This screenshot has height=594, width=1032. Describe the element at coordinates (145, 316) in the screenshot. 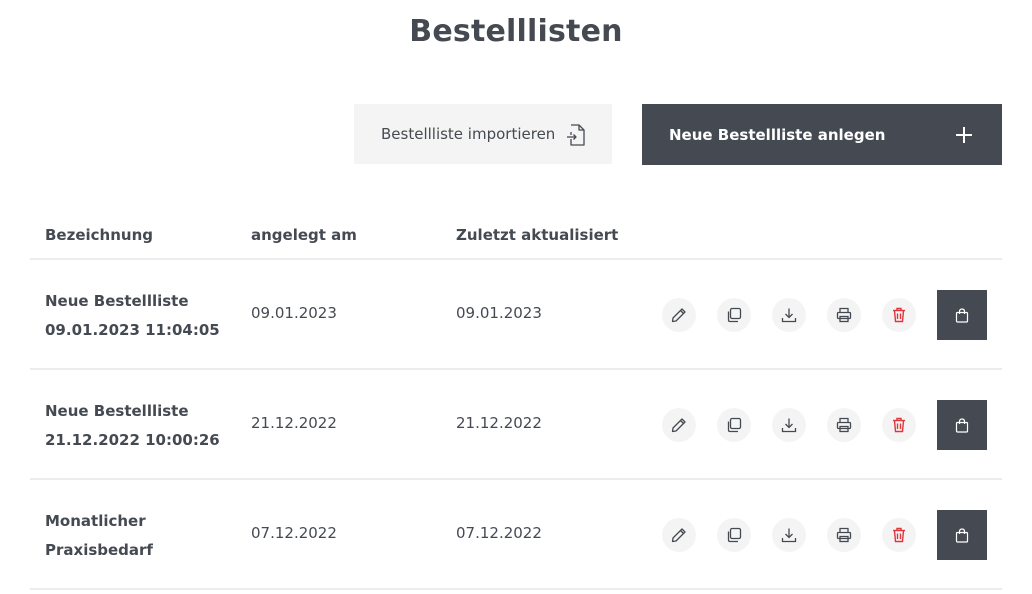

I see `list-name: Neue Bestellliste 09.01.2023 11:04:05` at that location.